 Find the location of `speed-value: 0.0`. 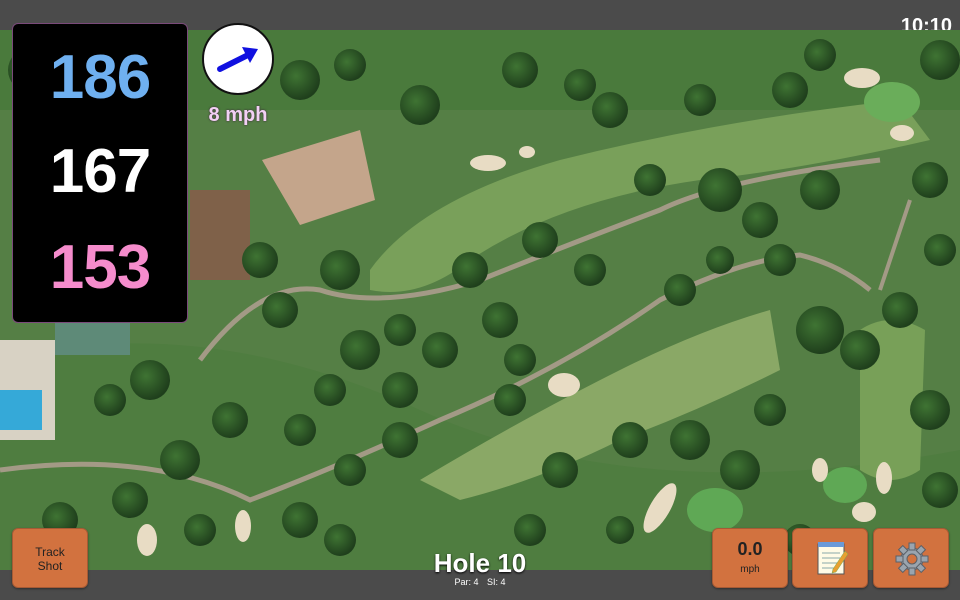

speed-value: 0.0 is located at coordinates (750, 549).